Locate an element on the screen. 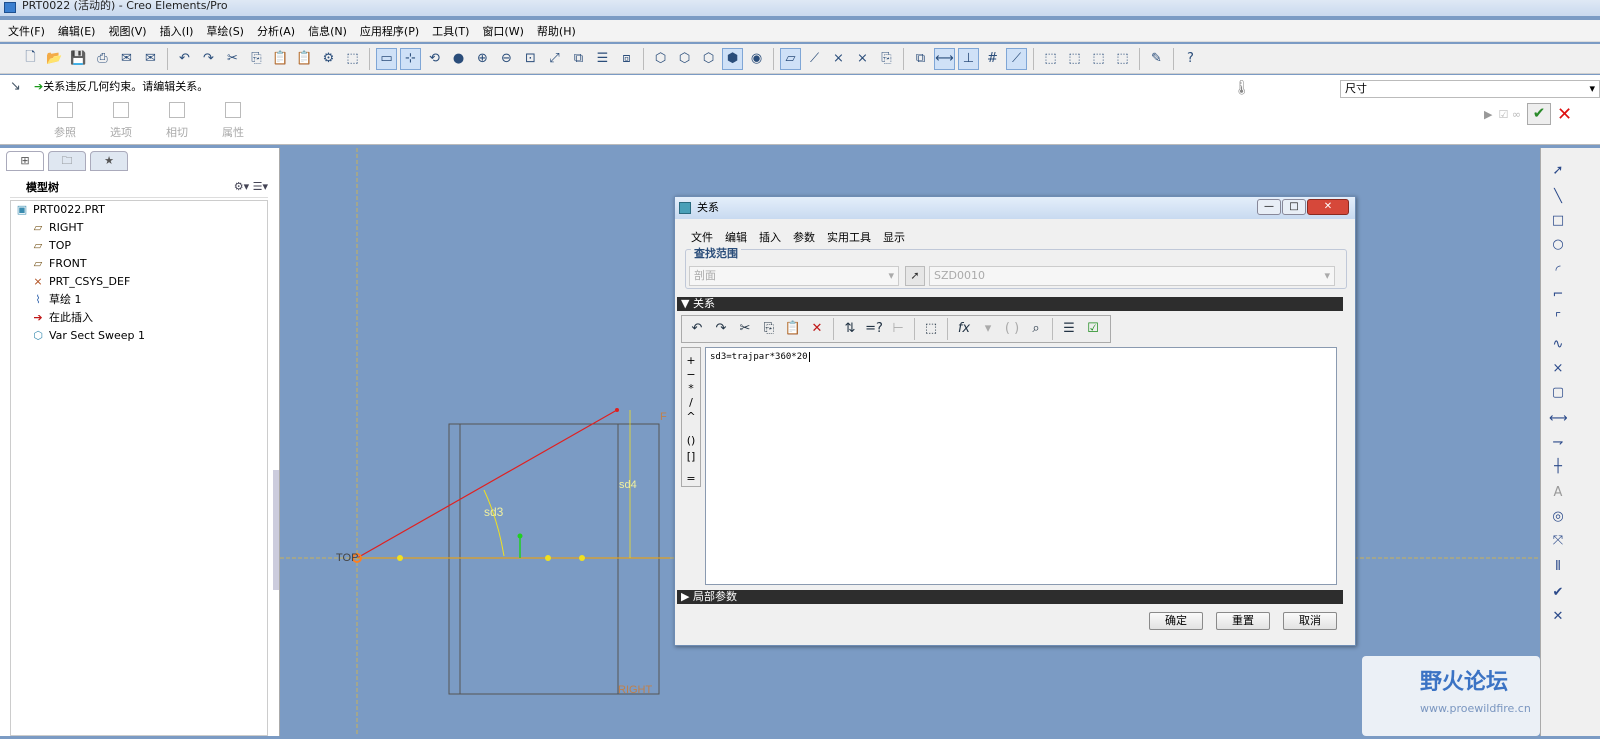  trim-tool-icon: ⤧ is located at coordinates (1558, 541).